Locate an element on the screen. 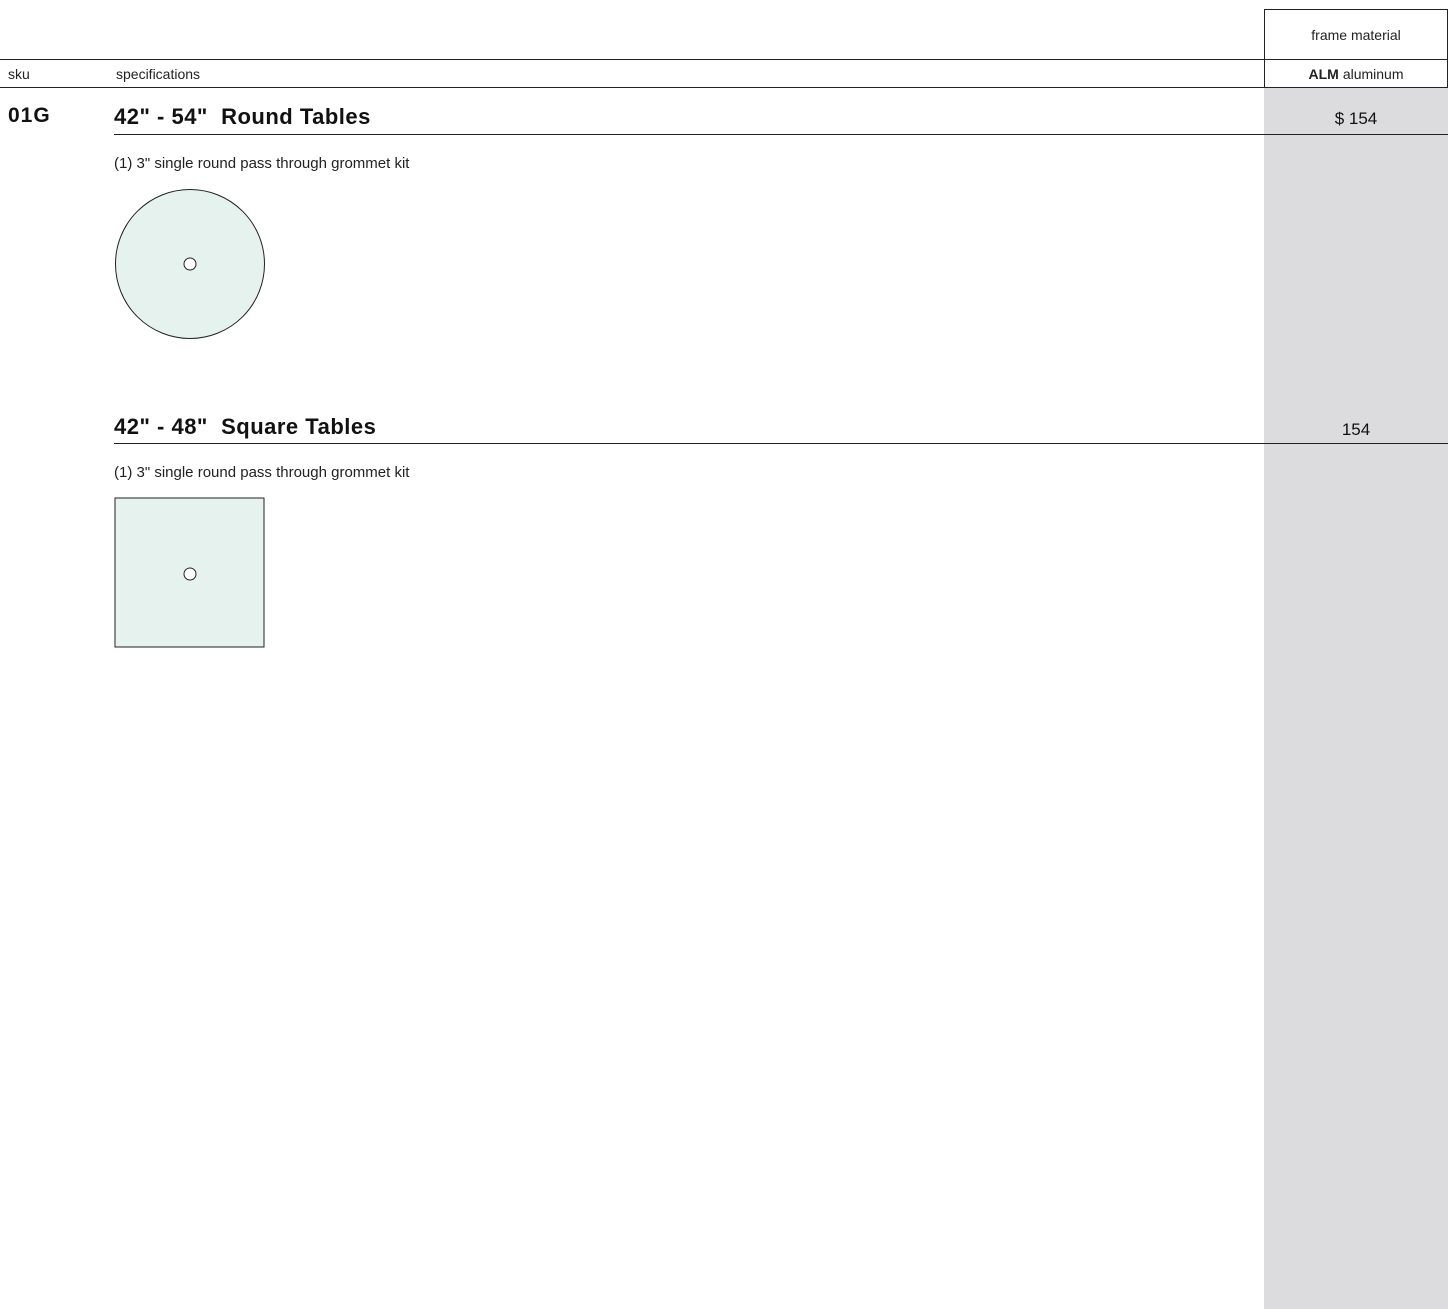 Image resolution: width=1452 pixels, height=1309 pixels. price-column is located at coordinates (1356, 698).